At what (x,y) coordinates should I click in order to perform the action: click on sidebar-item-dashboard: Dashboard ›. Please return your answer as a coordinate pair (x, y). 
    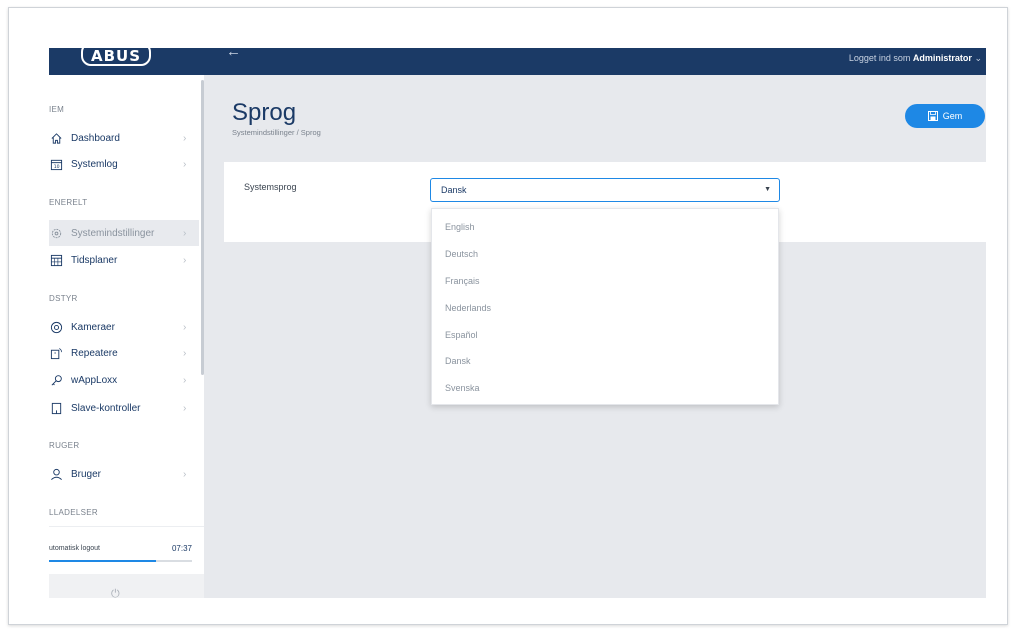
    Looking at the image, I should click on (124, 138).